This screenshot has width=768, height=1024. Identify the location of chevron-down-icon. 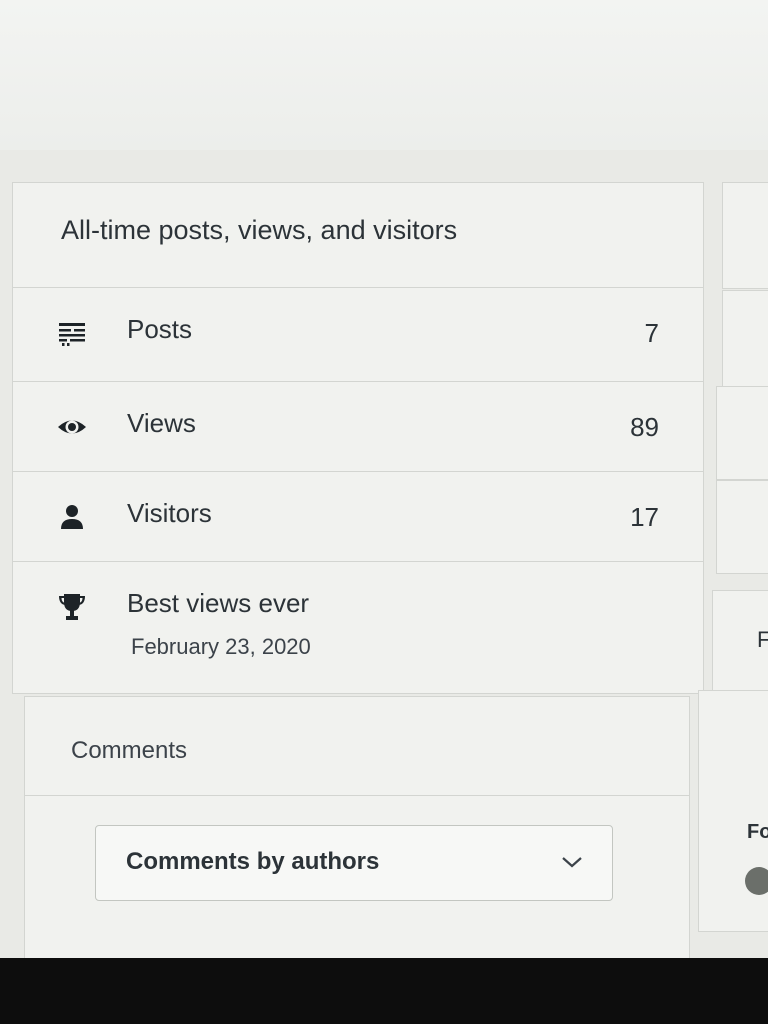
(572, 862).